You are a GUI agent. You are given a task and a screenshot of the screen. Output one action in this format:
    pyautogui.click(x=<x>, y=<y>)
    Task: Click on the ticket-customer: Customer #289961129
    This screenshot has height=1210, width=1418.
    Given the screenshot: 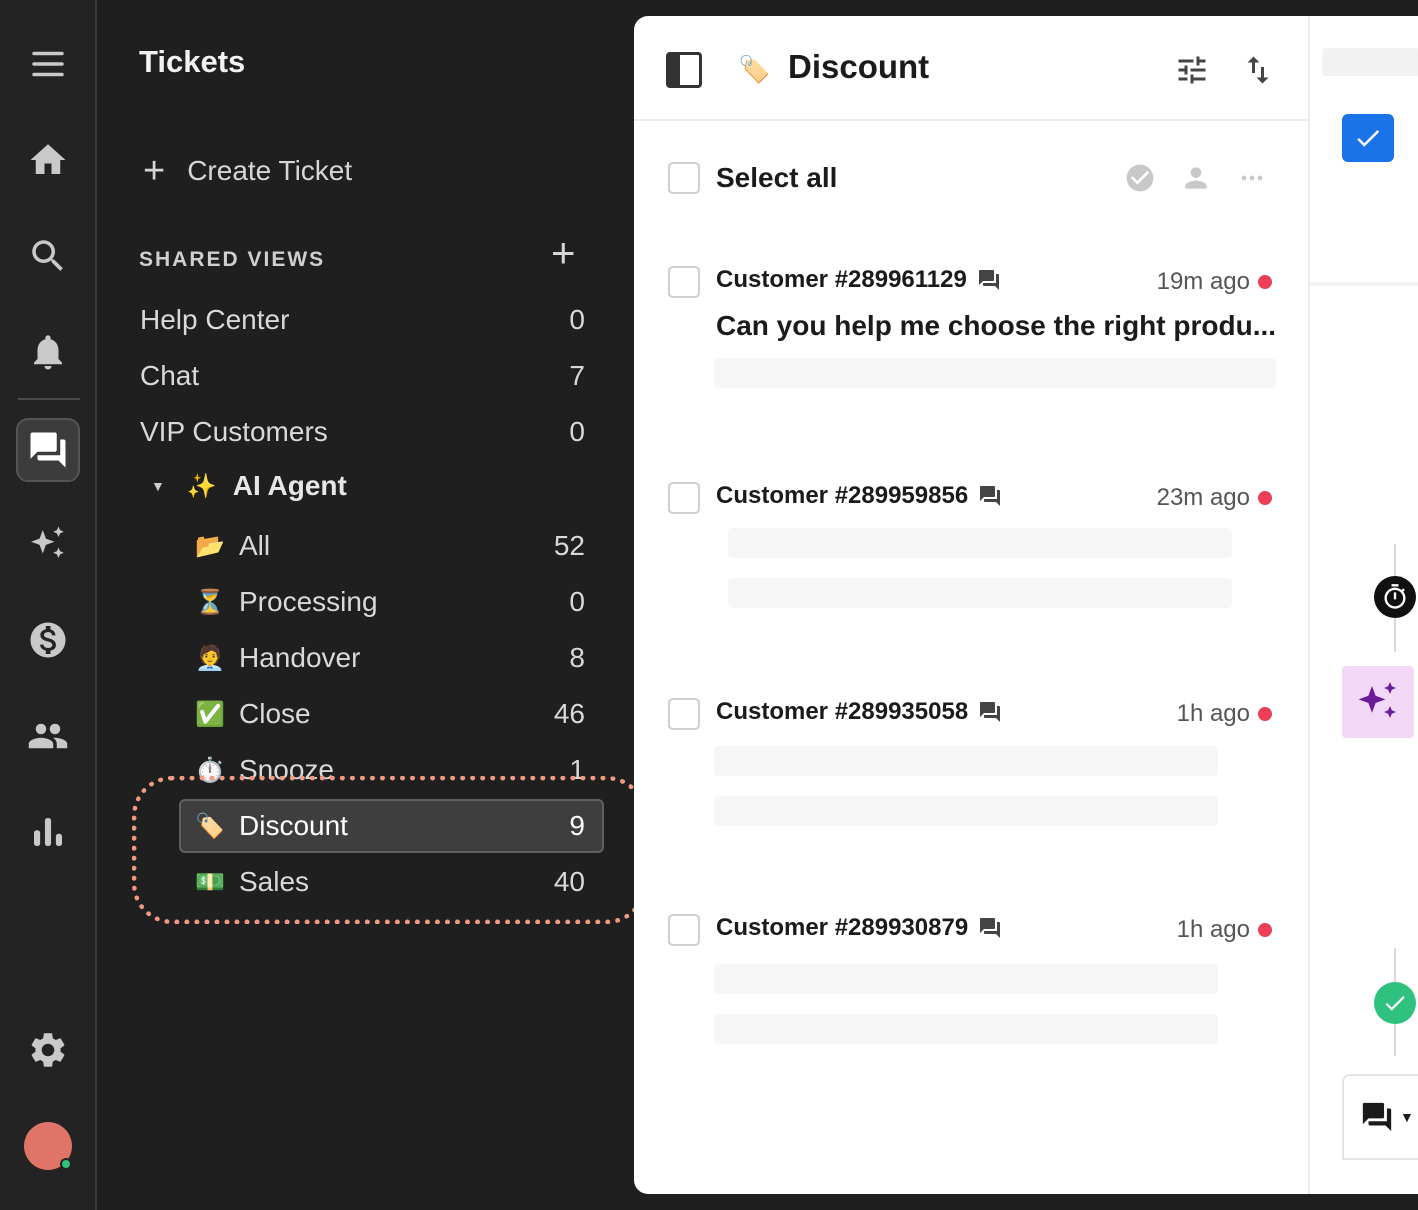 What is the action you would take?
    pyautogui.click(x=858, y=280)
    